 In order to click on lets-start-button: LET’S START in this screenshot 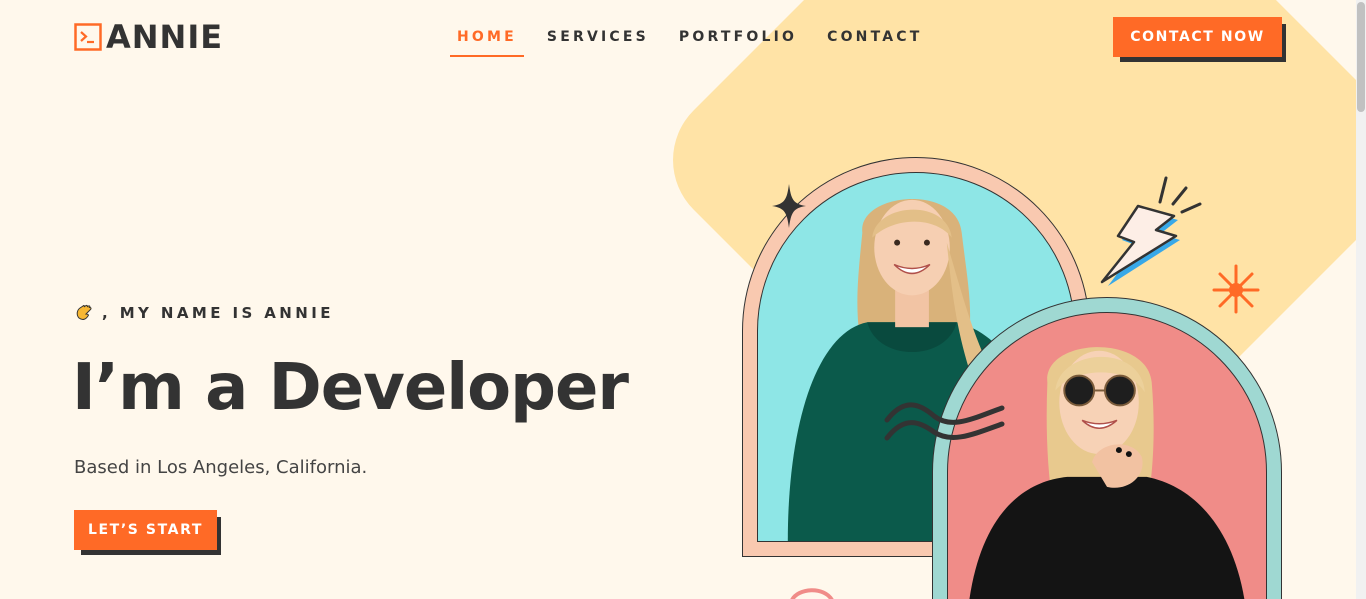, I will do `click(145, 530)`.